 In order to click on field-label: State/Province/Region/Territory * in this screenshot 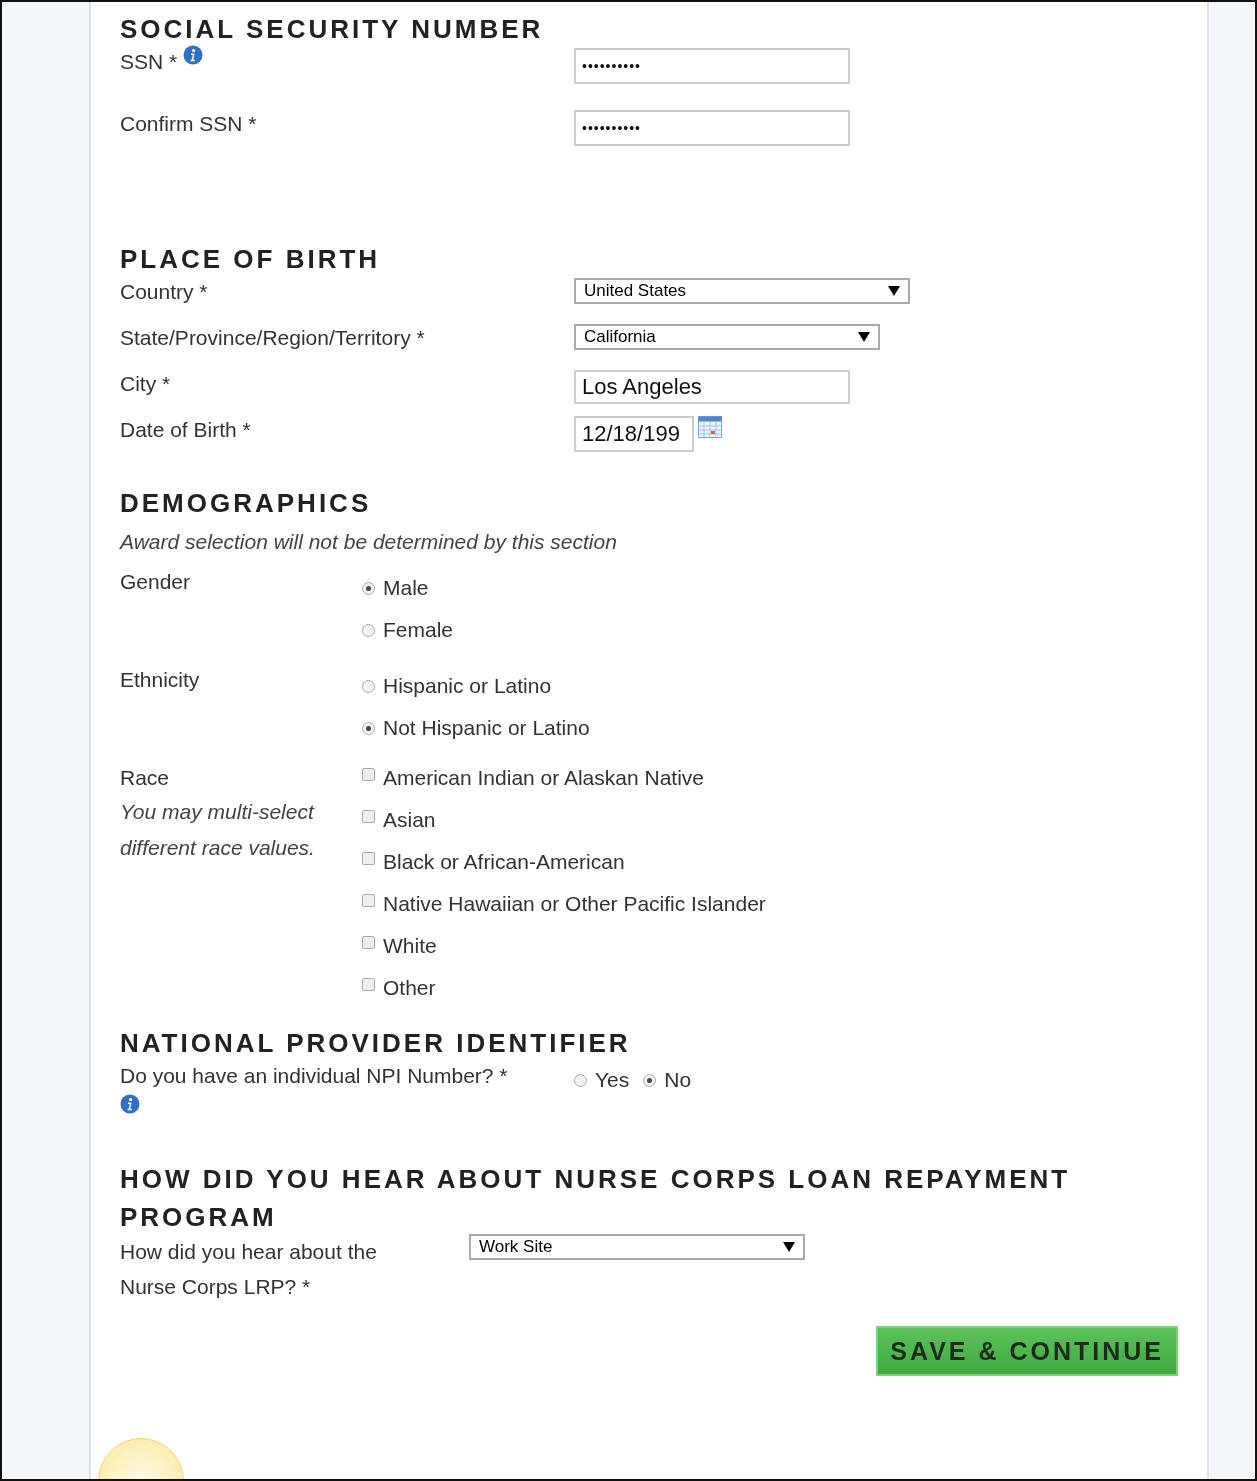, I will do `click(272, 338)`.